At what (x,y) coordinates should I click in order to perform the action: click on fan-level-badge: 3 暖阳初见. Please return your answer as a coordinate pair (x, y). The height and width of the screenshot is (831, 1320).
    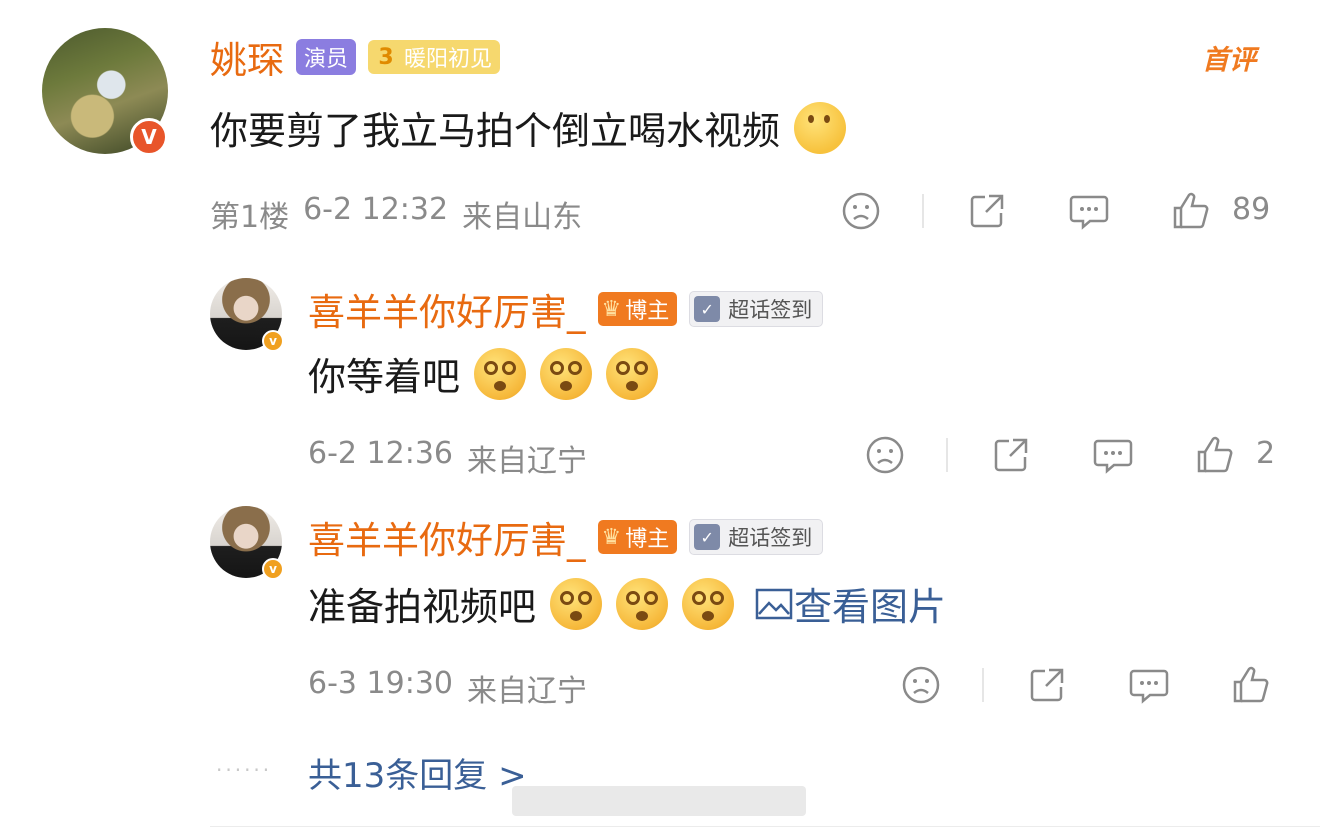
    Looking at the image, I should click on (434, 57).